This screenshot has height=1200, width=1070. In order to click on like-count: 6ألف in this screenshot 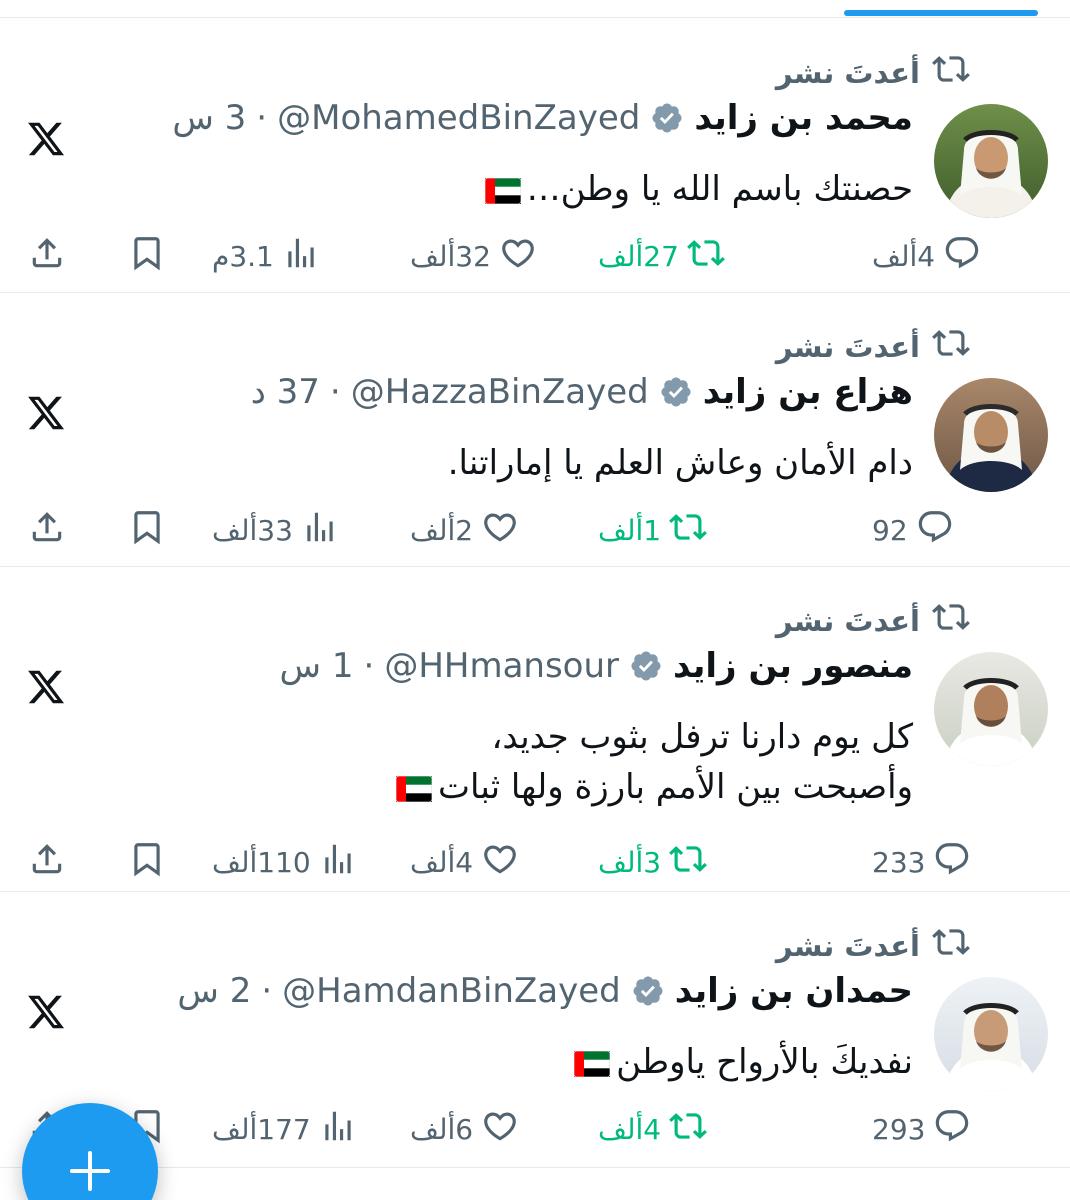, I will do `click(442, 1129)`.